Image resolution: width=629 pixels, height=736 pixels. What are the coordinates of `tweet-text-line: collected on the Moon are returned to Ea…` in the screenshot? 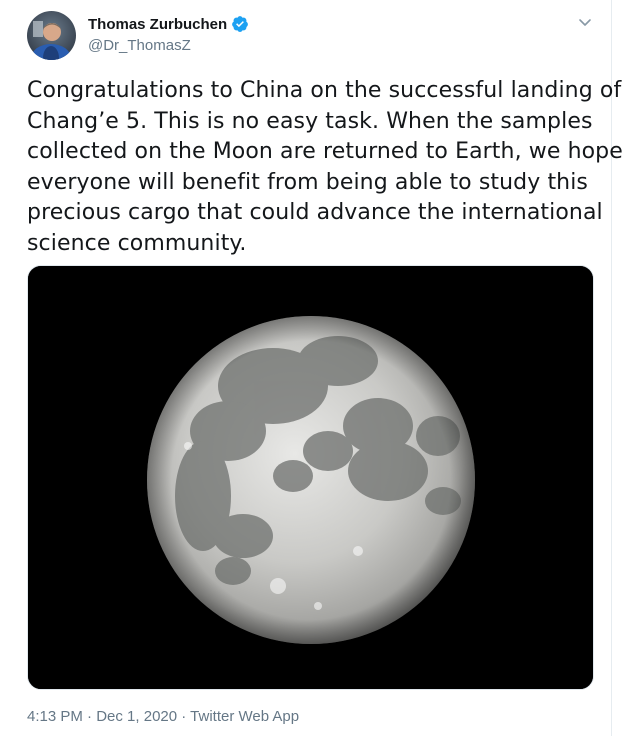 It's located at (325, 151).